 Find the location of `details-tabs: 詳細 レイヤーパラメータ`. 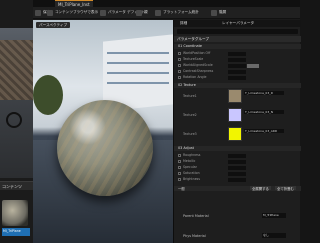

details-tabs: 詳細 レイヤーパラメータ is located at coordinates (237, 23).